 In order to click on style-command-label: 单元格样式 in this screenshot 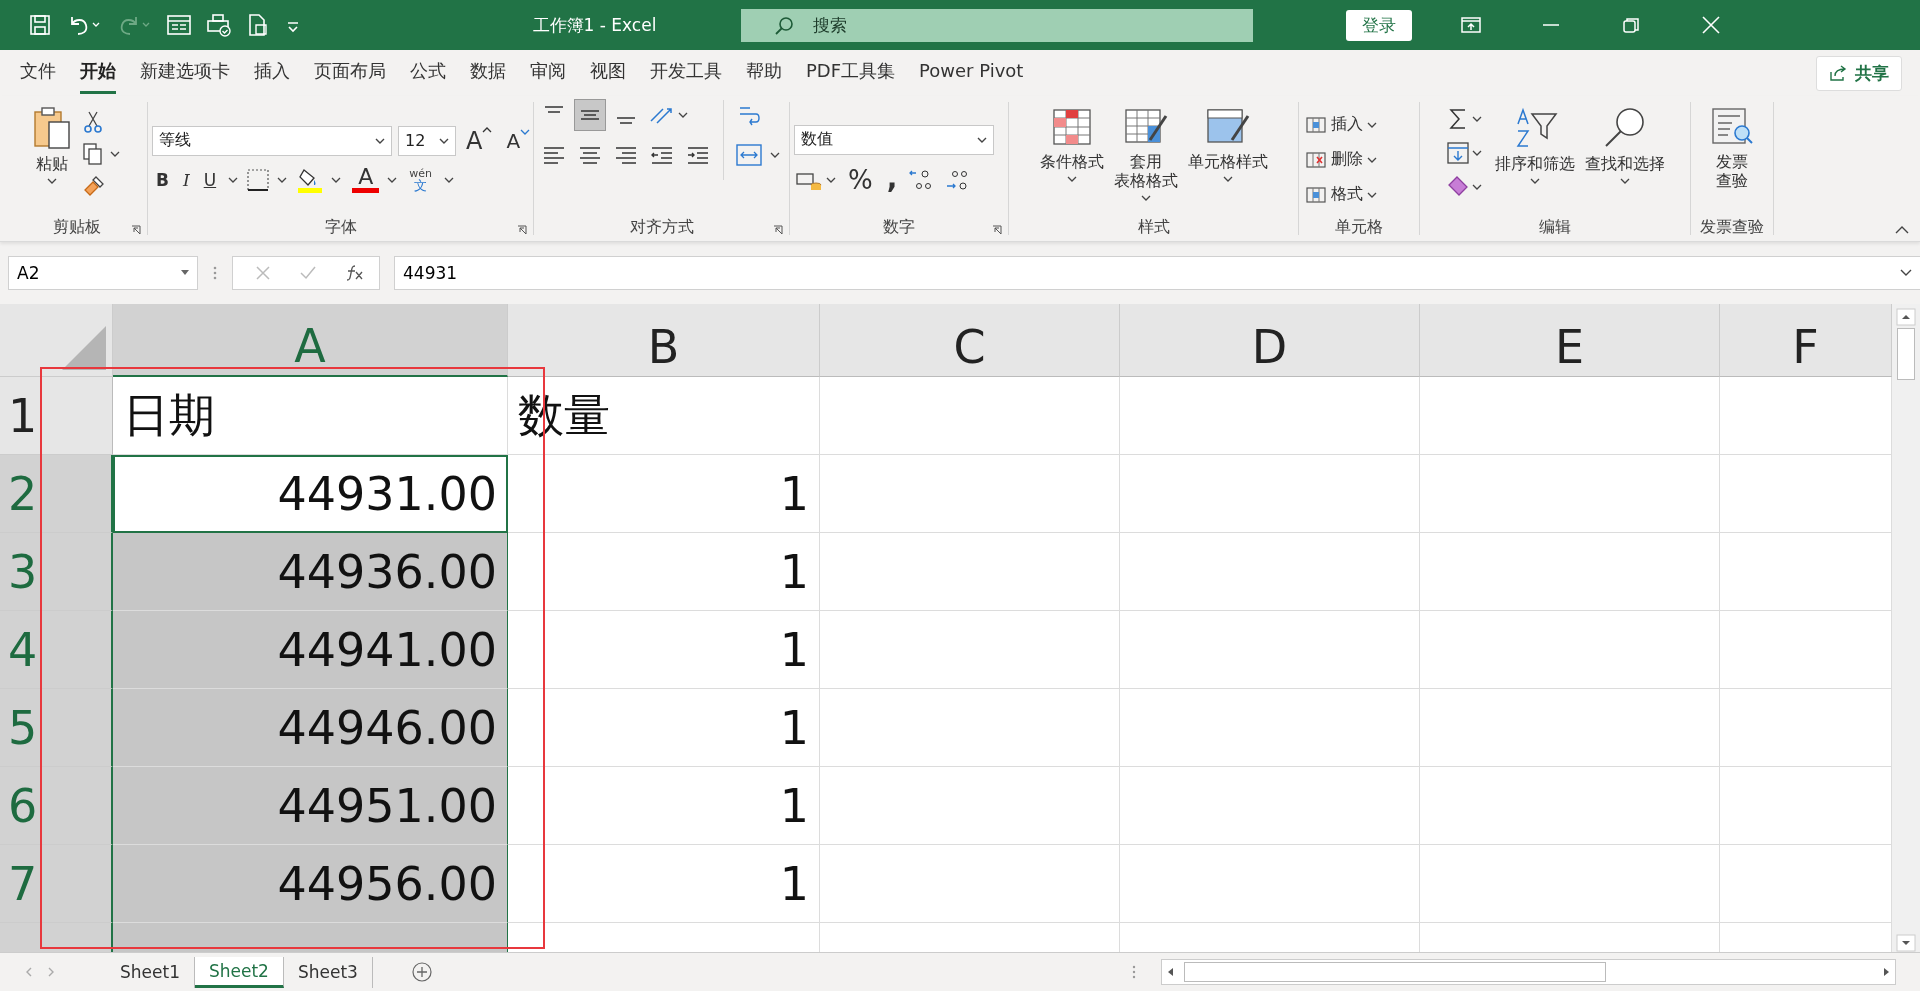, I will do `click(1227, 162)`.